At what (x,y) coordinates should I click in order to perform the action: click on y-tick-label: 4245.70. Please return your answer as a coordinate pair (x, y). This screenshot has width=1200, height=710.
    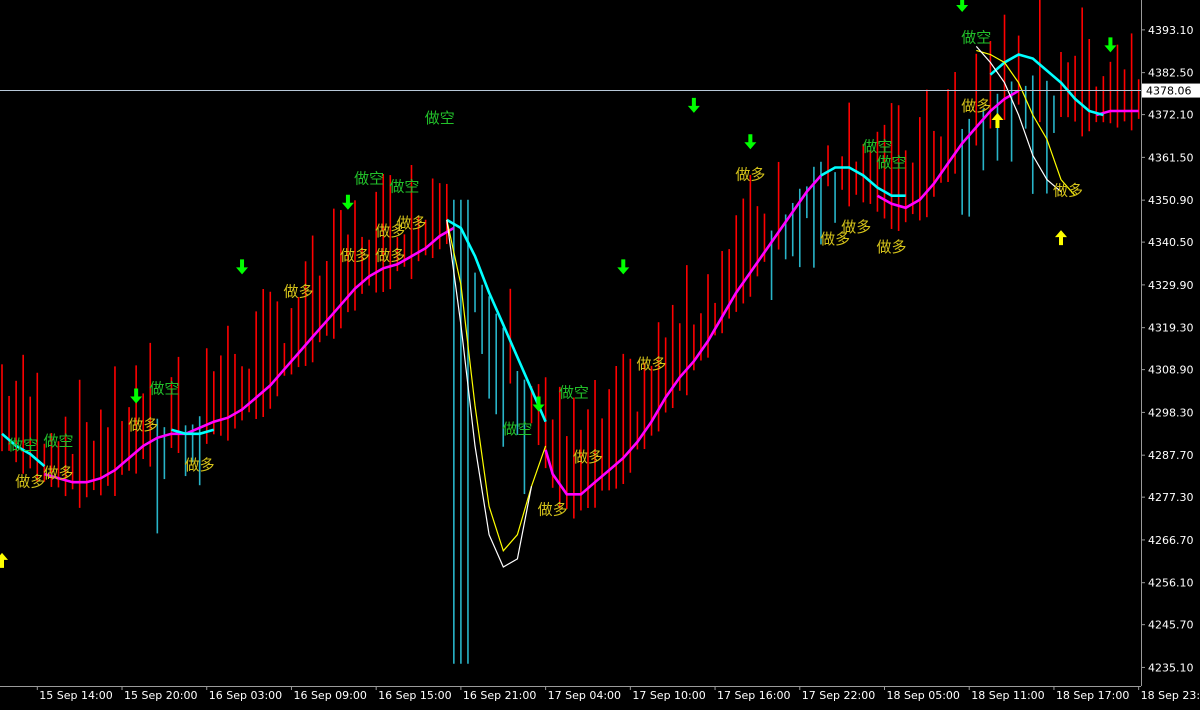
    Looking at the image, I should click on (1171, 625).